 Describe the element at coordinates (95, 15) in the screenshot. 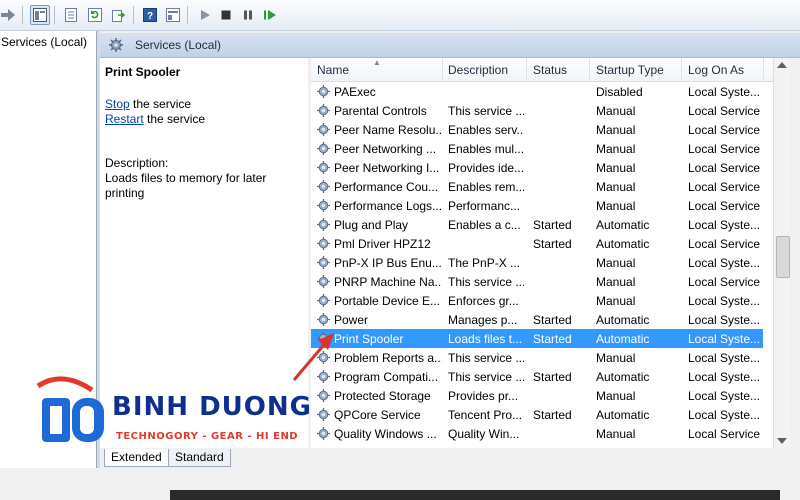

I see `refresh-icon` at that location.